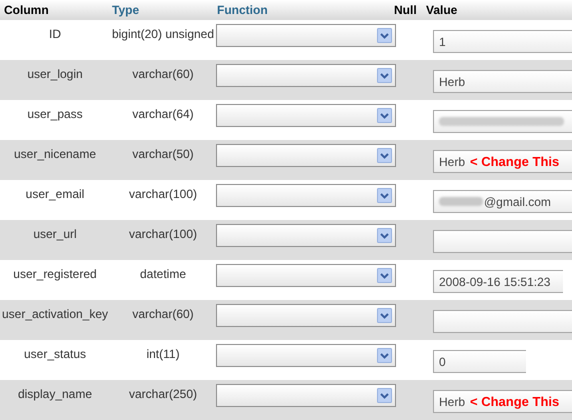 This screenshot has width=572, height=420. What do you see at coordinates (163, 394) in the screenshot?
I see `column-type: varchar(250)` at bounding box center [163, 394].